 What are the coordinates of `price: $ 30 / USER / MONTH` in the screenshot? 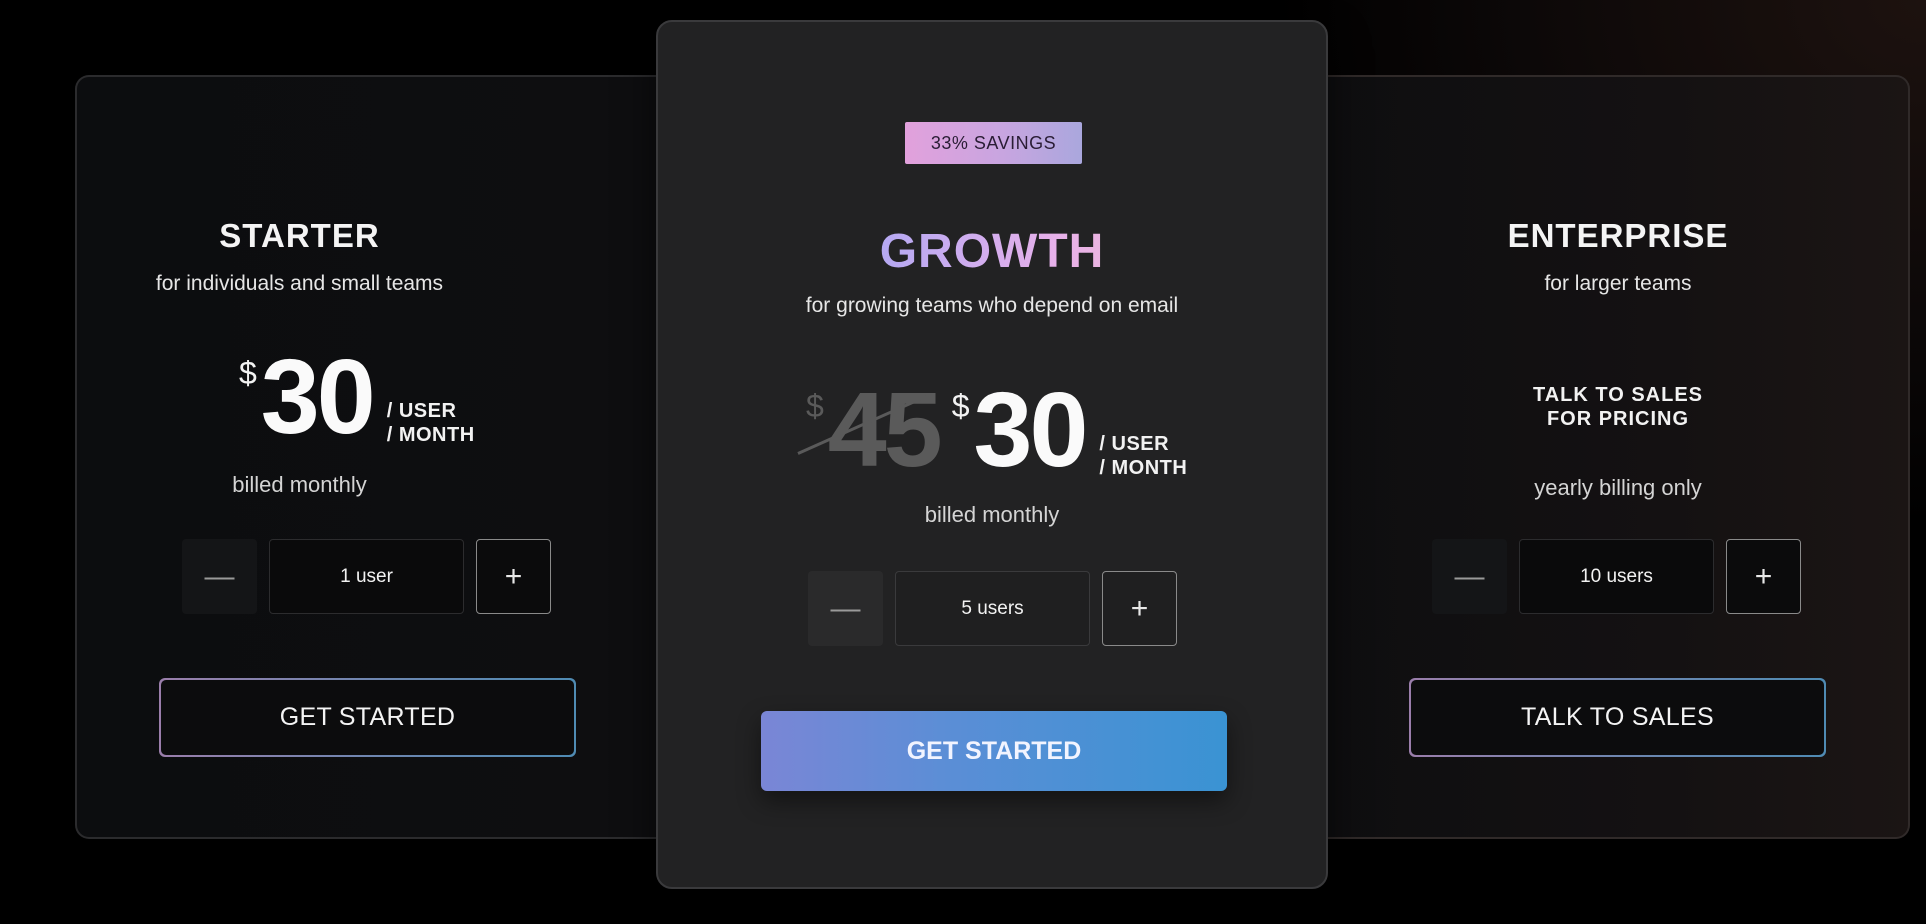 It's located at (357, 397).